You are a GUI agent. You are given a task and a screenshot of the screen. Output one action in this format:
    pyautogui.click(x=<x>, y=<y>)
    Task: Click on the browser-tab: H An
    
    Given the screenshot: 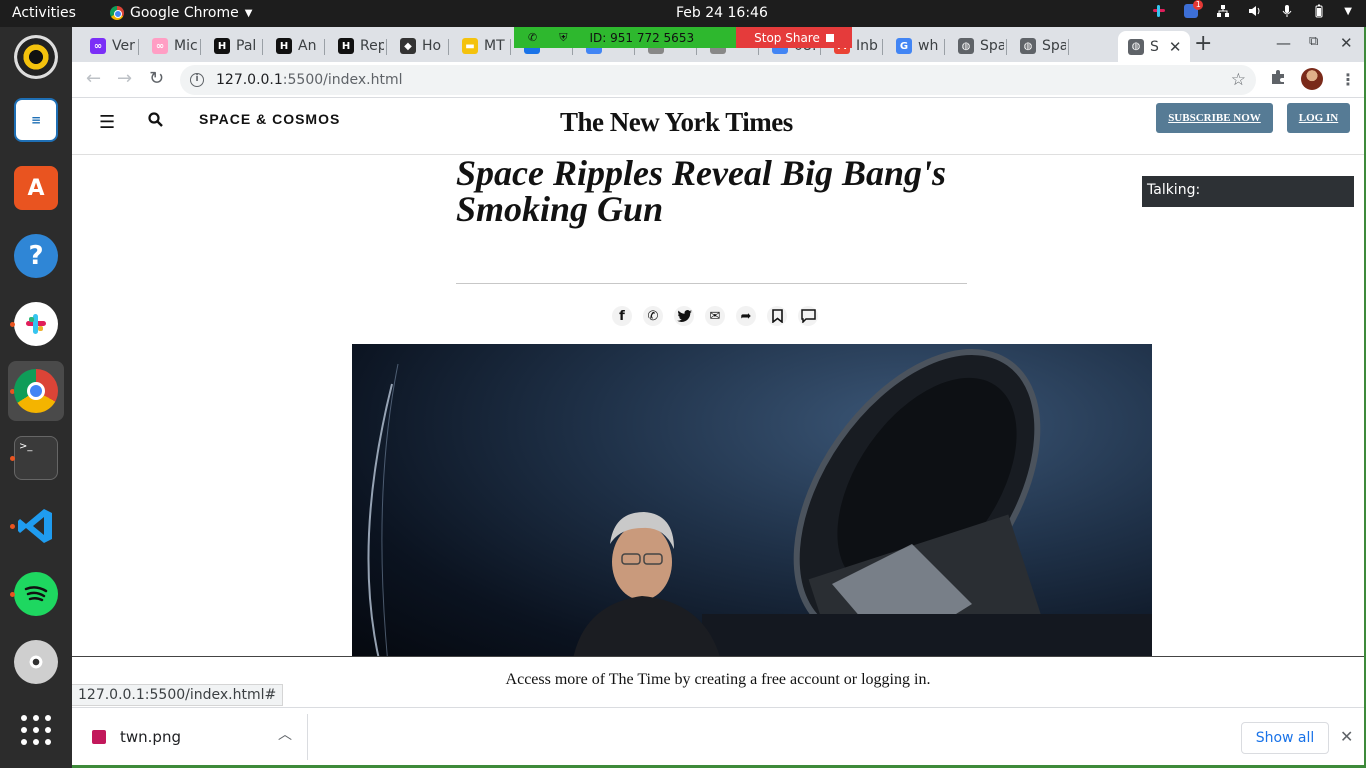 What is the action you would take?
    pyautogui.click(x=294, y=46)
    